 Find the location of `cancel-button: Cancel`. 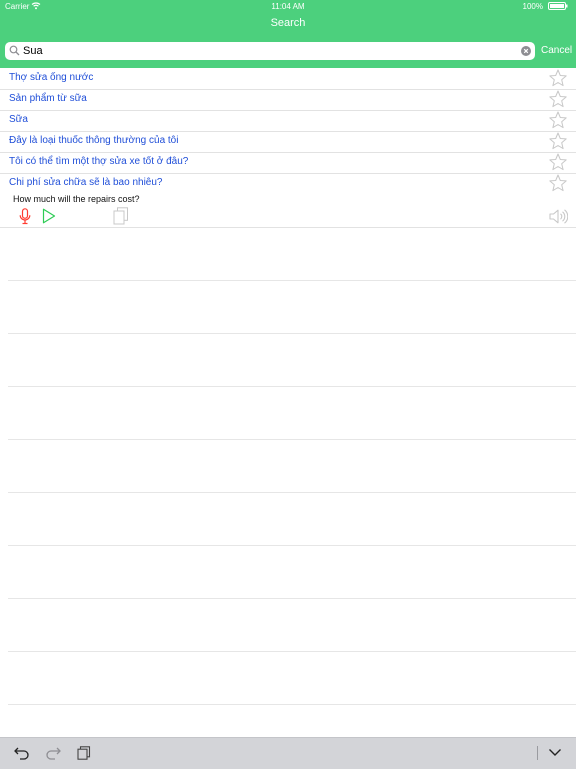

cancel-button: Cancel is located at coordinates (556, 50).